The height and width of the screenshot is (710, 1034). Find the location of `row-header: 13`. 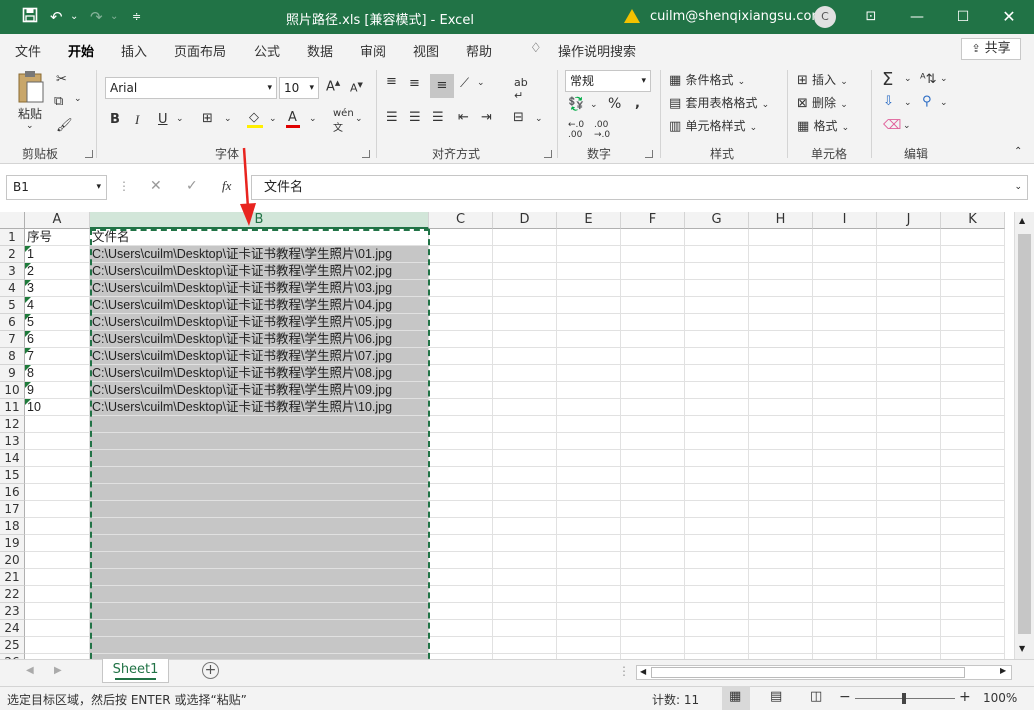

row-header: 13 is located at coordinates (12, 441).